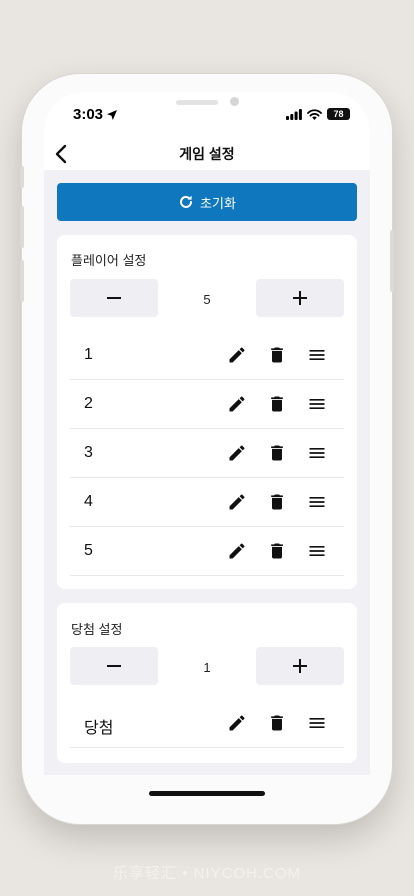  Describe the element at coordinates (207, 551) in the screenshot. I see `player-row: 5` at that location.